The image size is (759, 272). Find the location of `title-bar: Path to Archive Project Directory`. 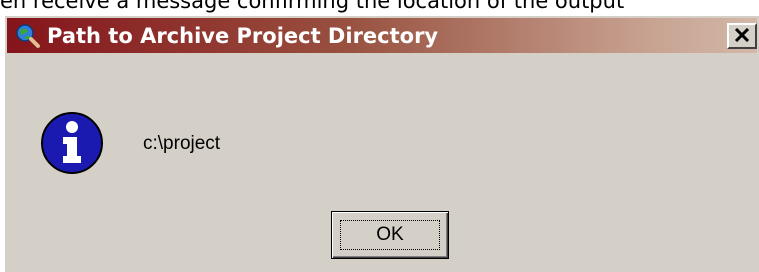

title-bar: Path to Archive Project Directory is located at coordinates (382, 35).